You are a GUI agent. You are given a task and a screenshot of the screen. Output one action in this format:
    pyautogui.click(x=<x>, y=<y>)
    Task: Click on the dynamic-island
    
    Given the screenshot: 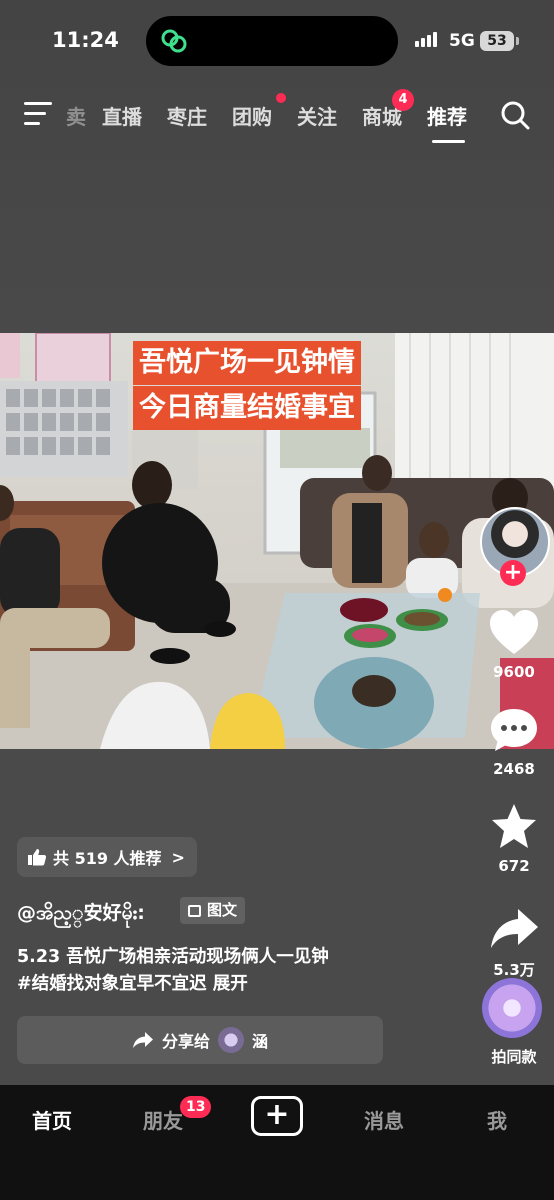 What is the action you would take?
    pyautogui.click(x=272, y=41)
    